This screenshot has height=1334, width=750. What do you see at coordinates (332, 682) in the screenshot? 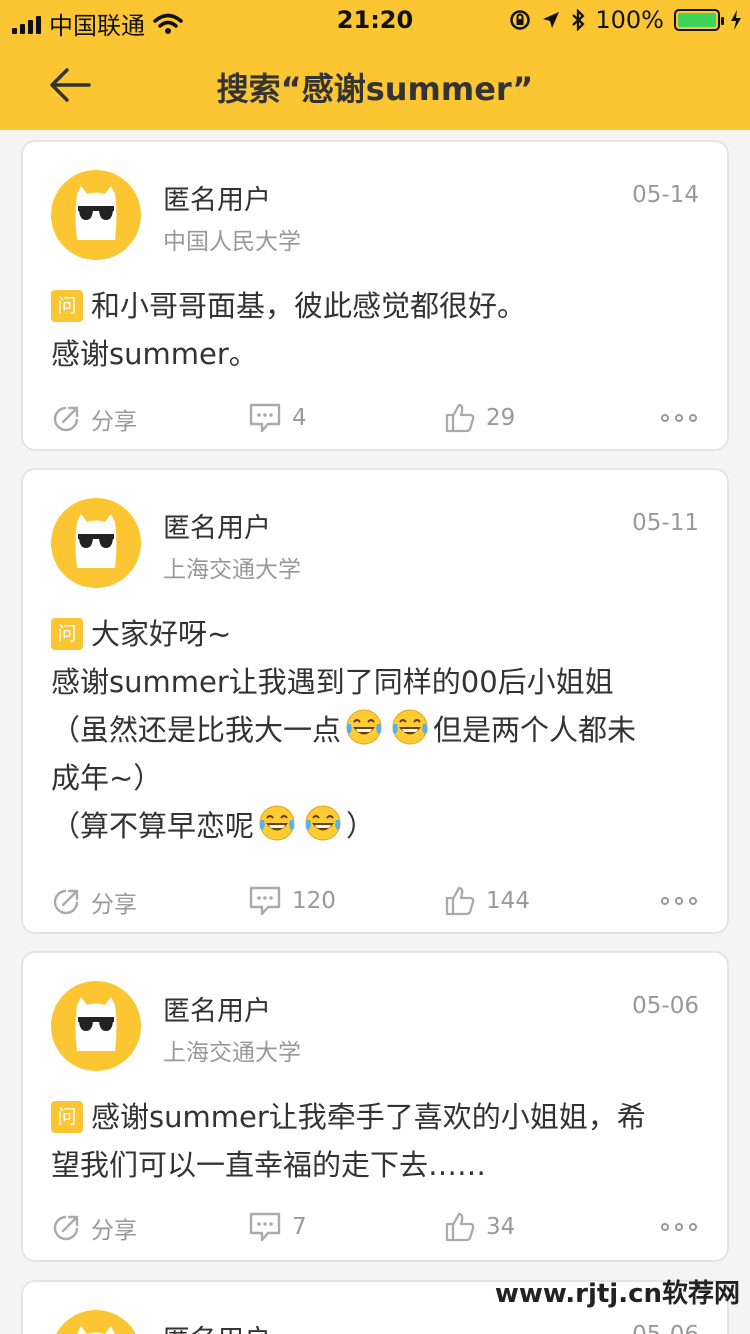
I see `post-text: 感谢summer让我遇到了同样的00后小姐姐` at bounding box center [332, 682].